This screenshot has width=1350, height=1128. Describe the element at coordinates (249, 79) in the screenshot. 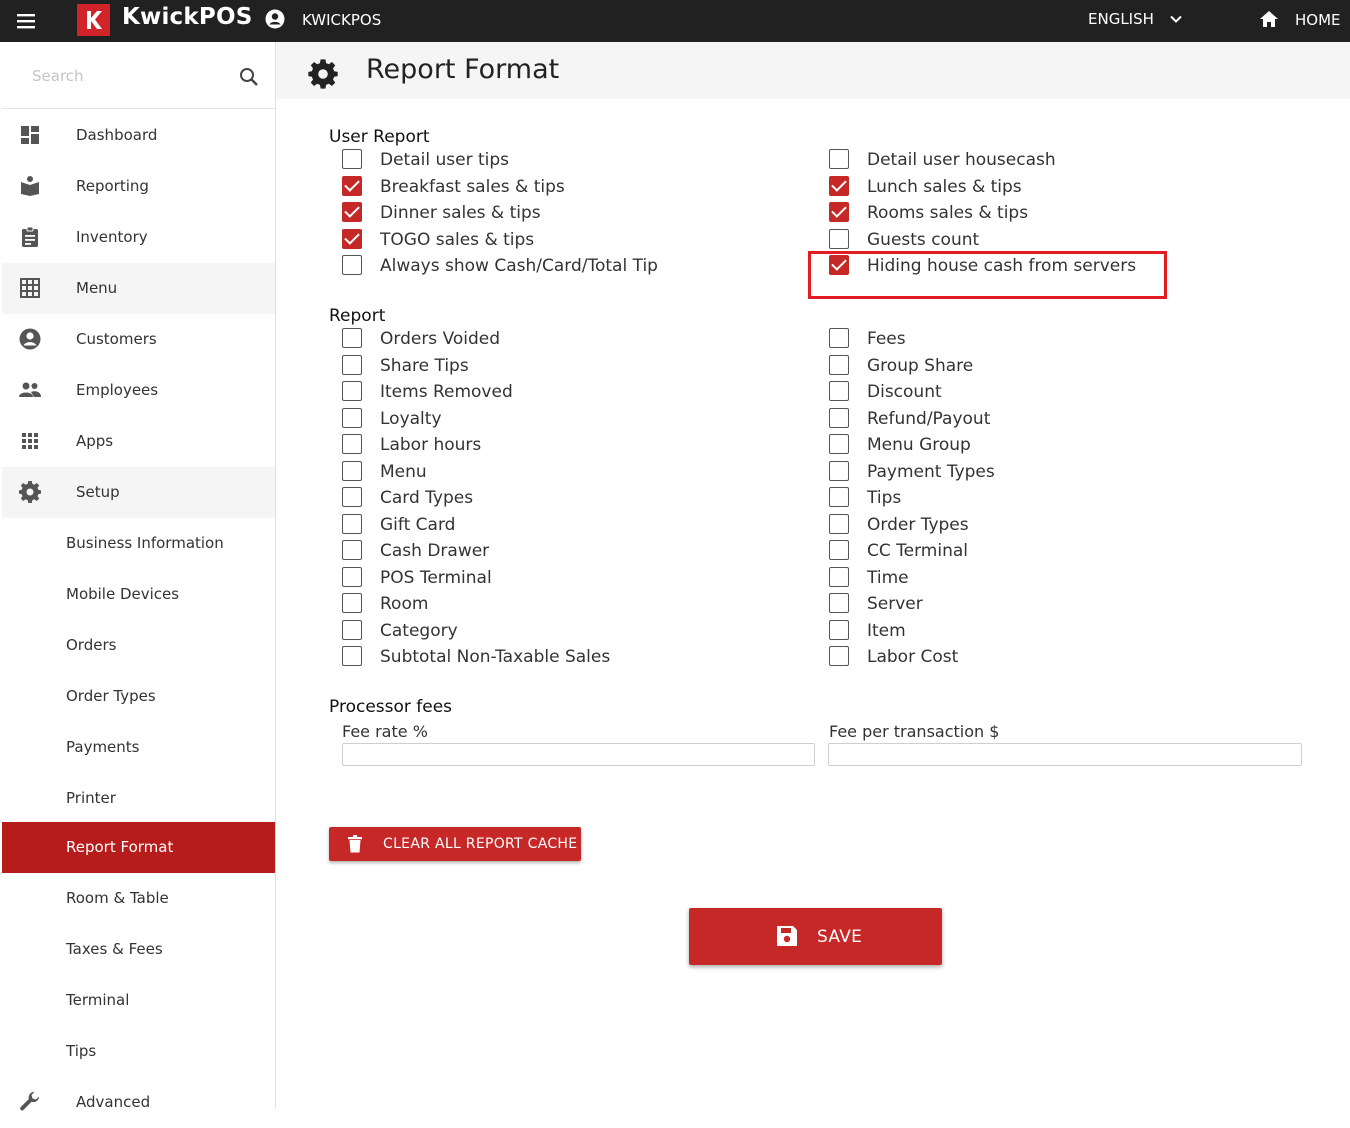

I see `search-icon` at that location.